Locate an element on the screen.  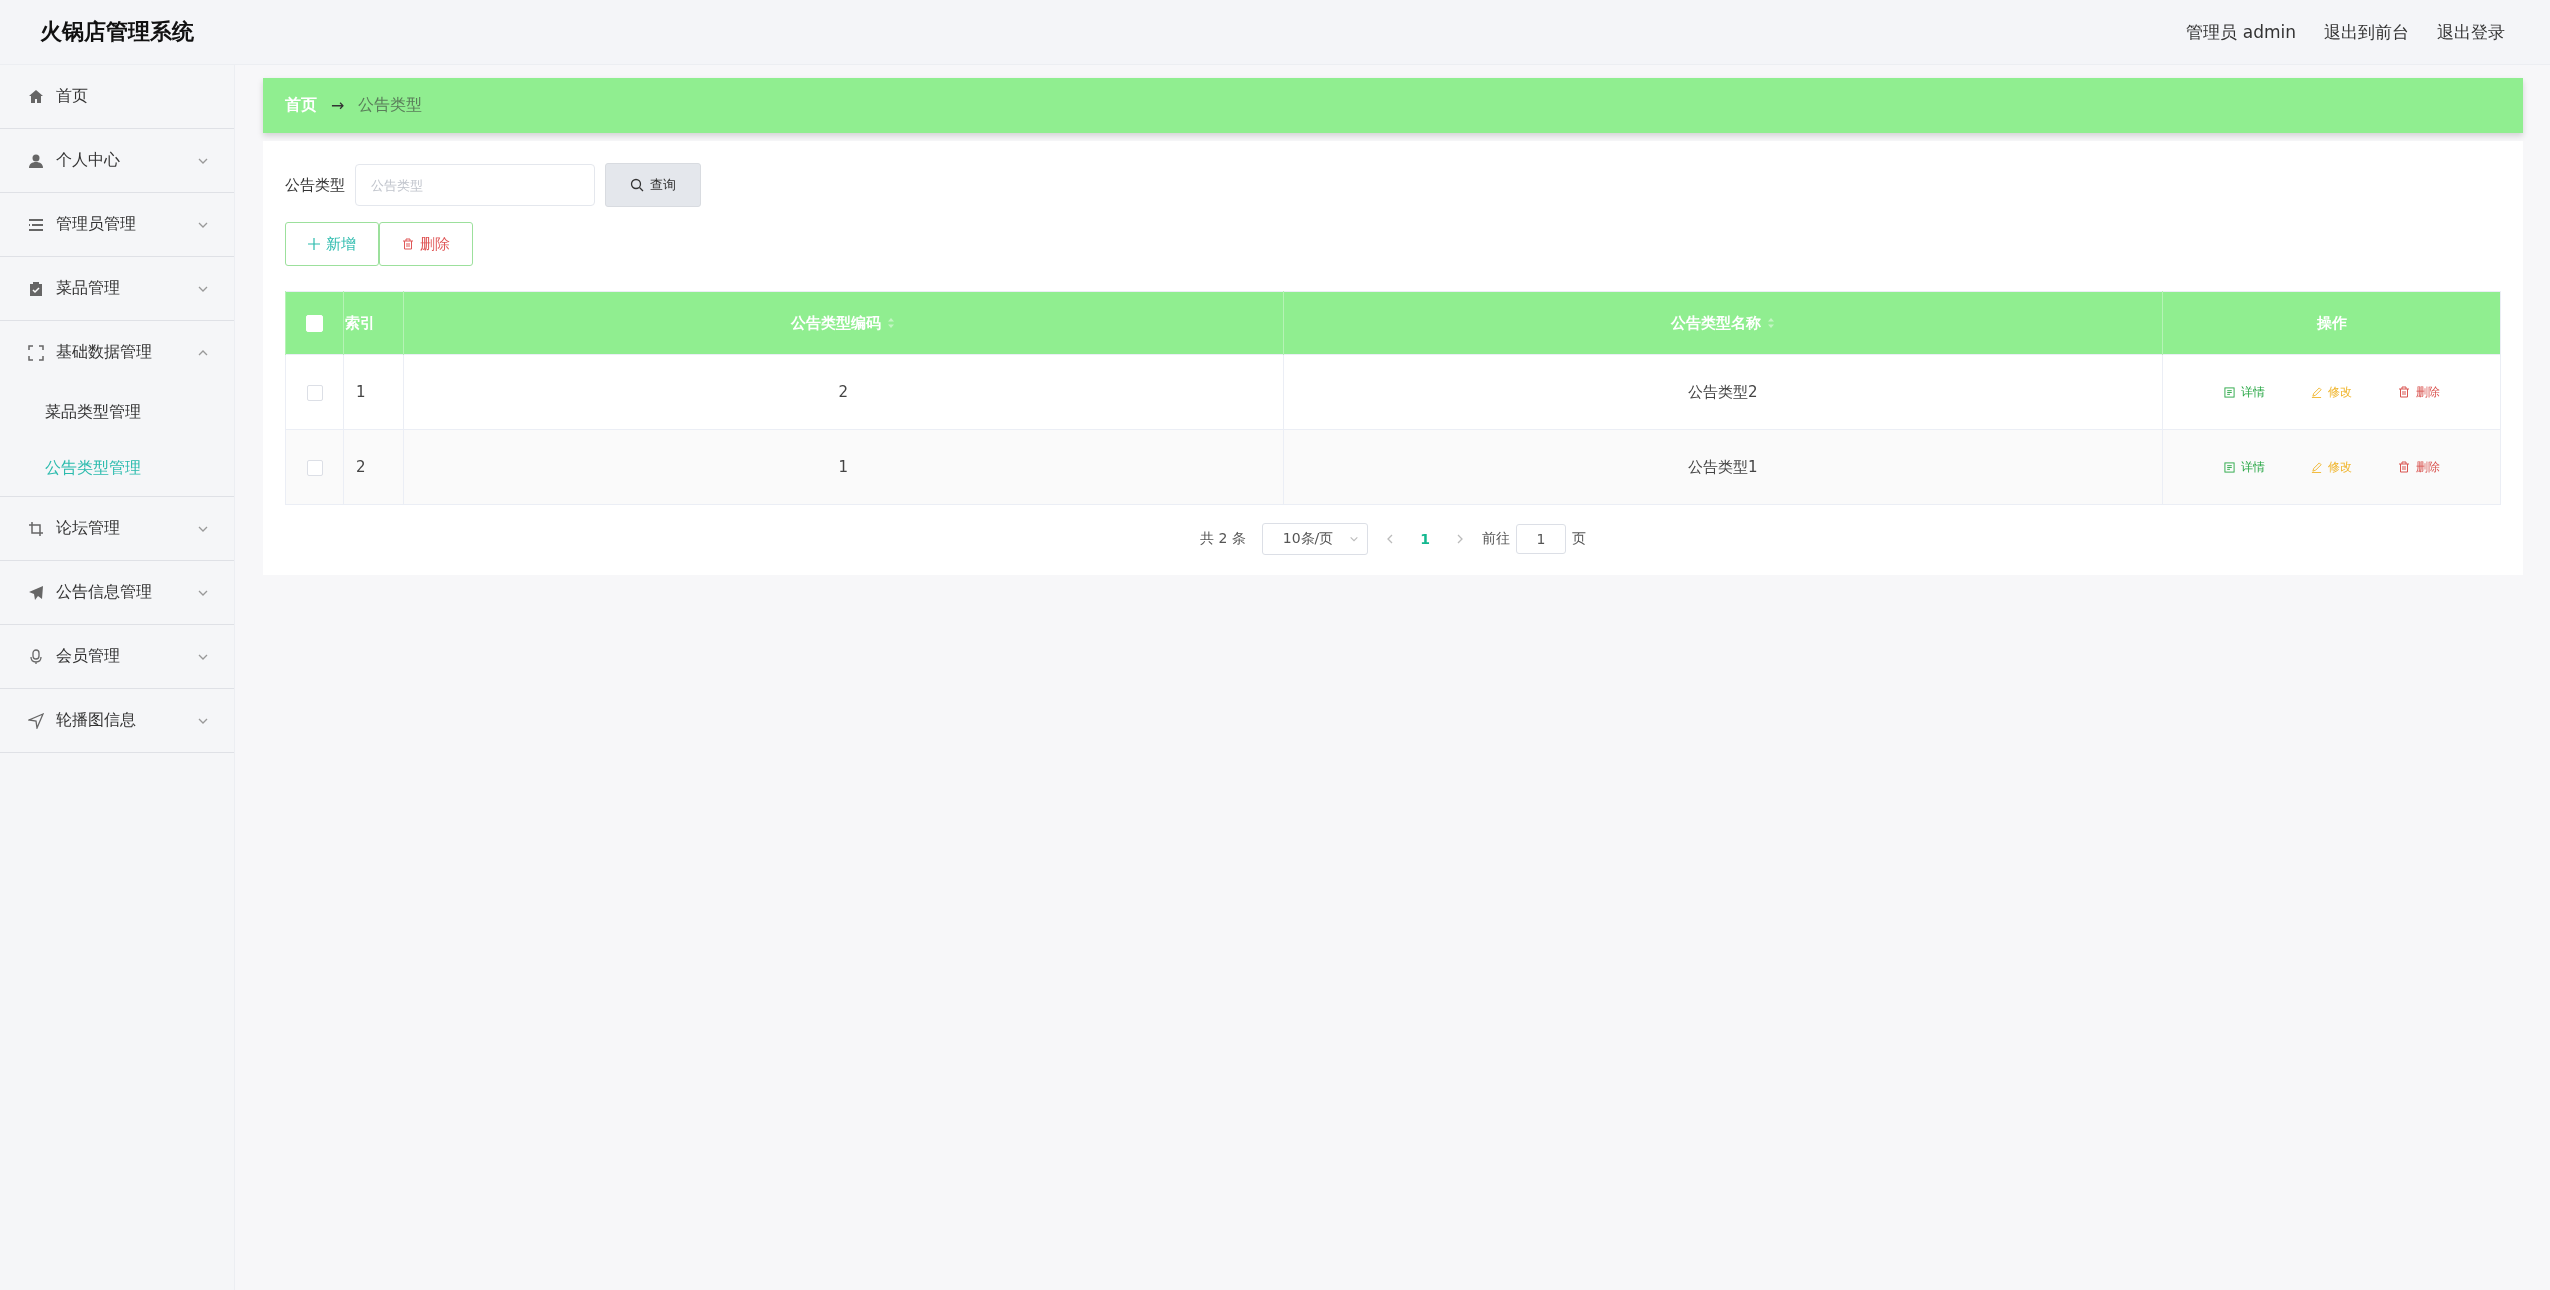
list-icon is located at coordinates (36, 224).